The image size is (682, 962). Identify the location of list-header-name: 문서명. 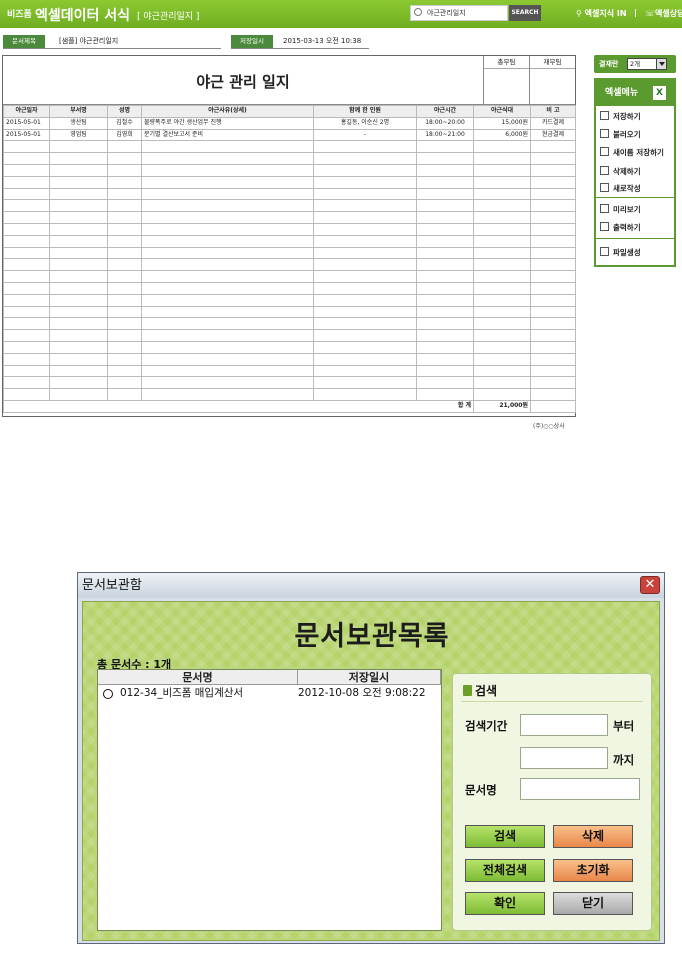
(198, 677).